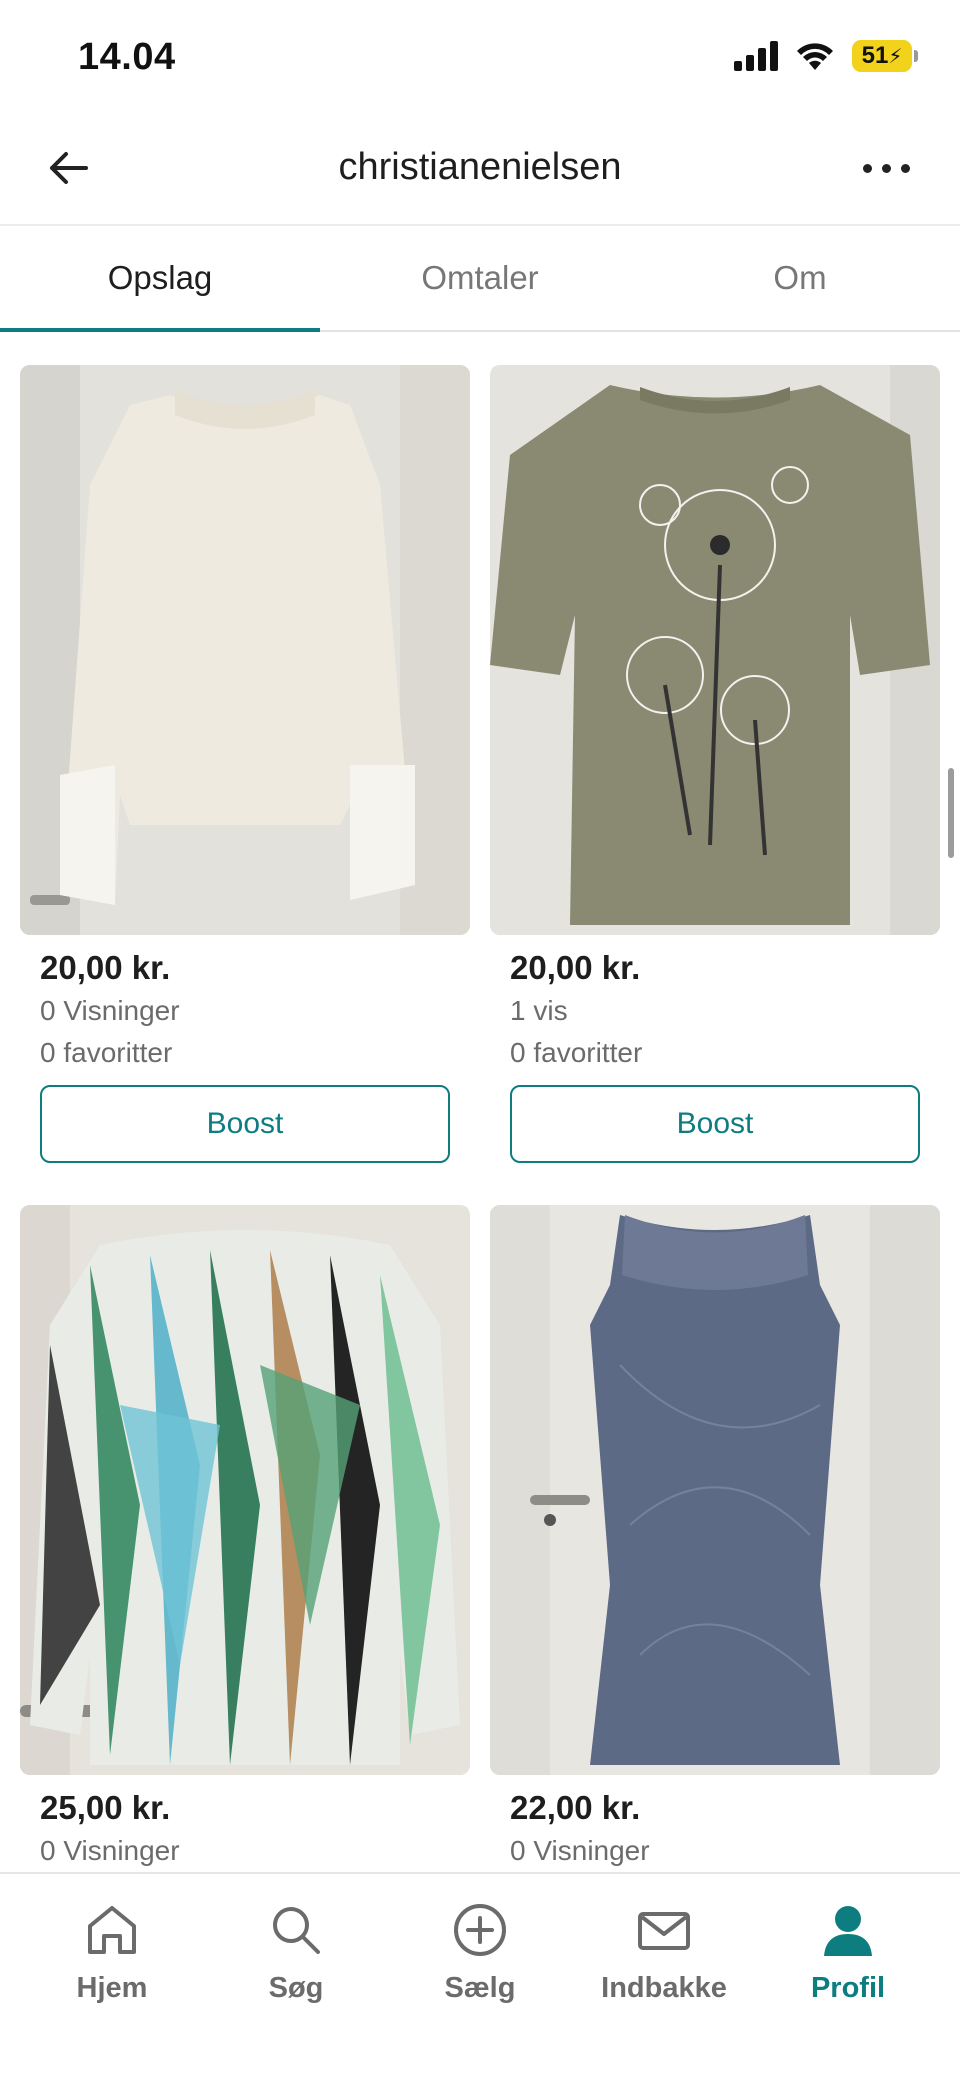 The width and height of the screenshot is (960, 2078). What do you see at coordinates (875, 55) in the screenshot?
I see `battery-level: 51` at bounding box center [875, 55].